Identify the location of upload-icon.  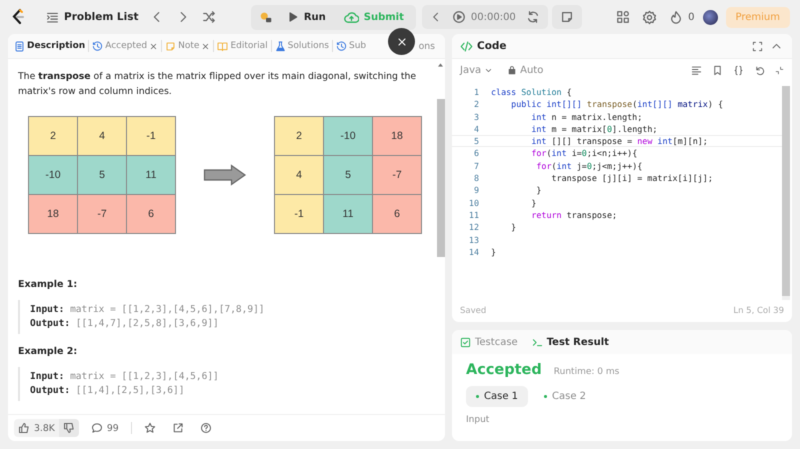
(351, 17).